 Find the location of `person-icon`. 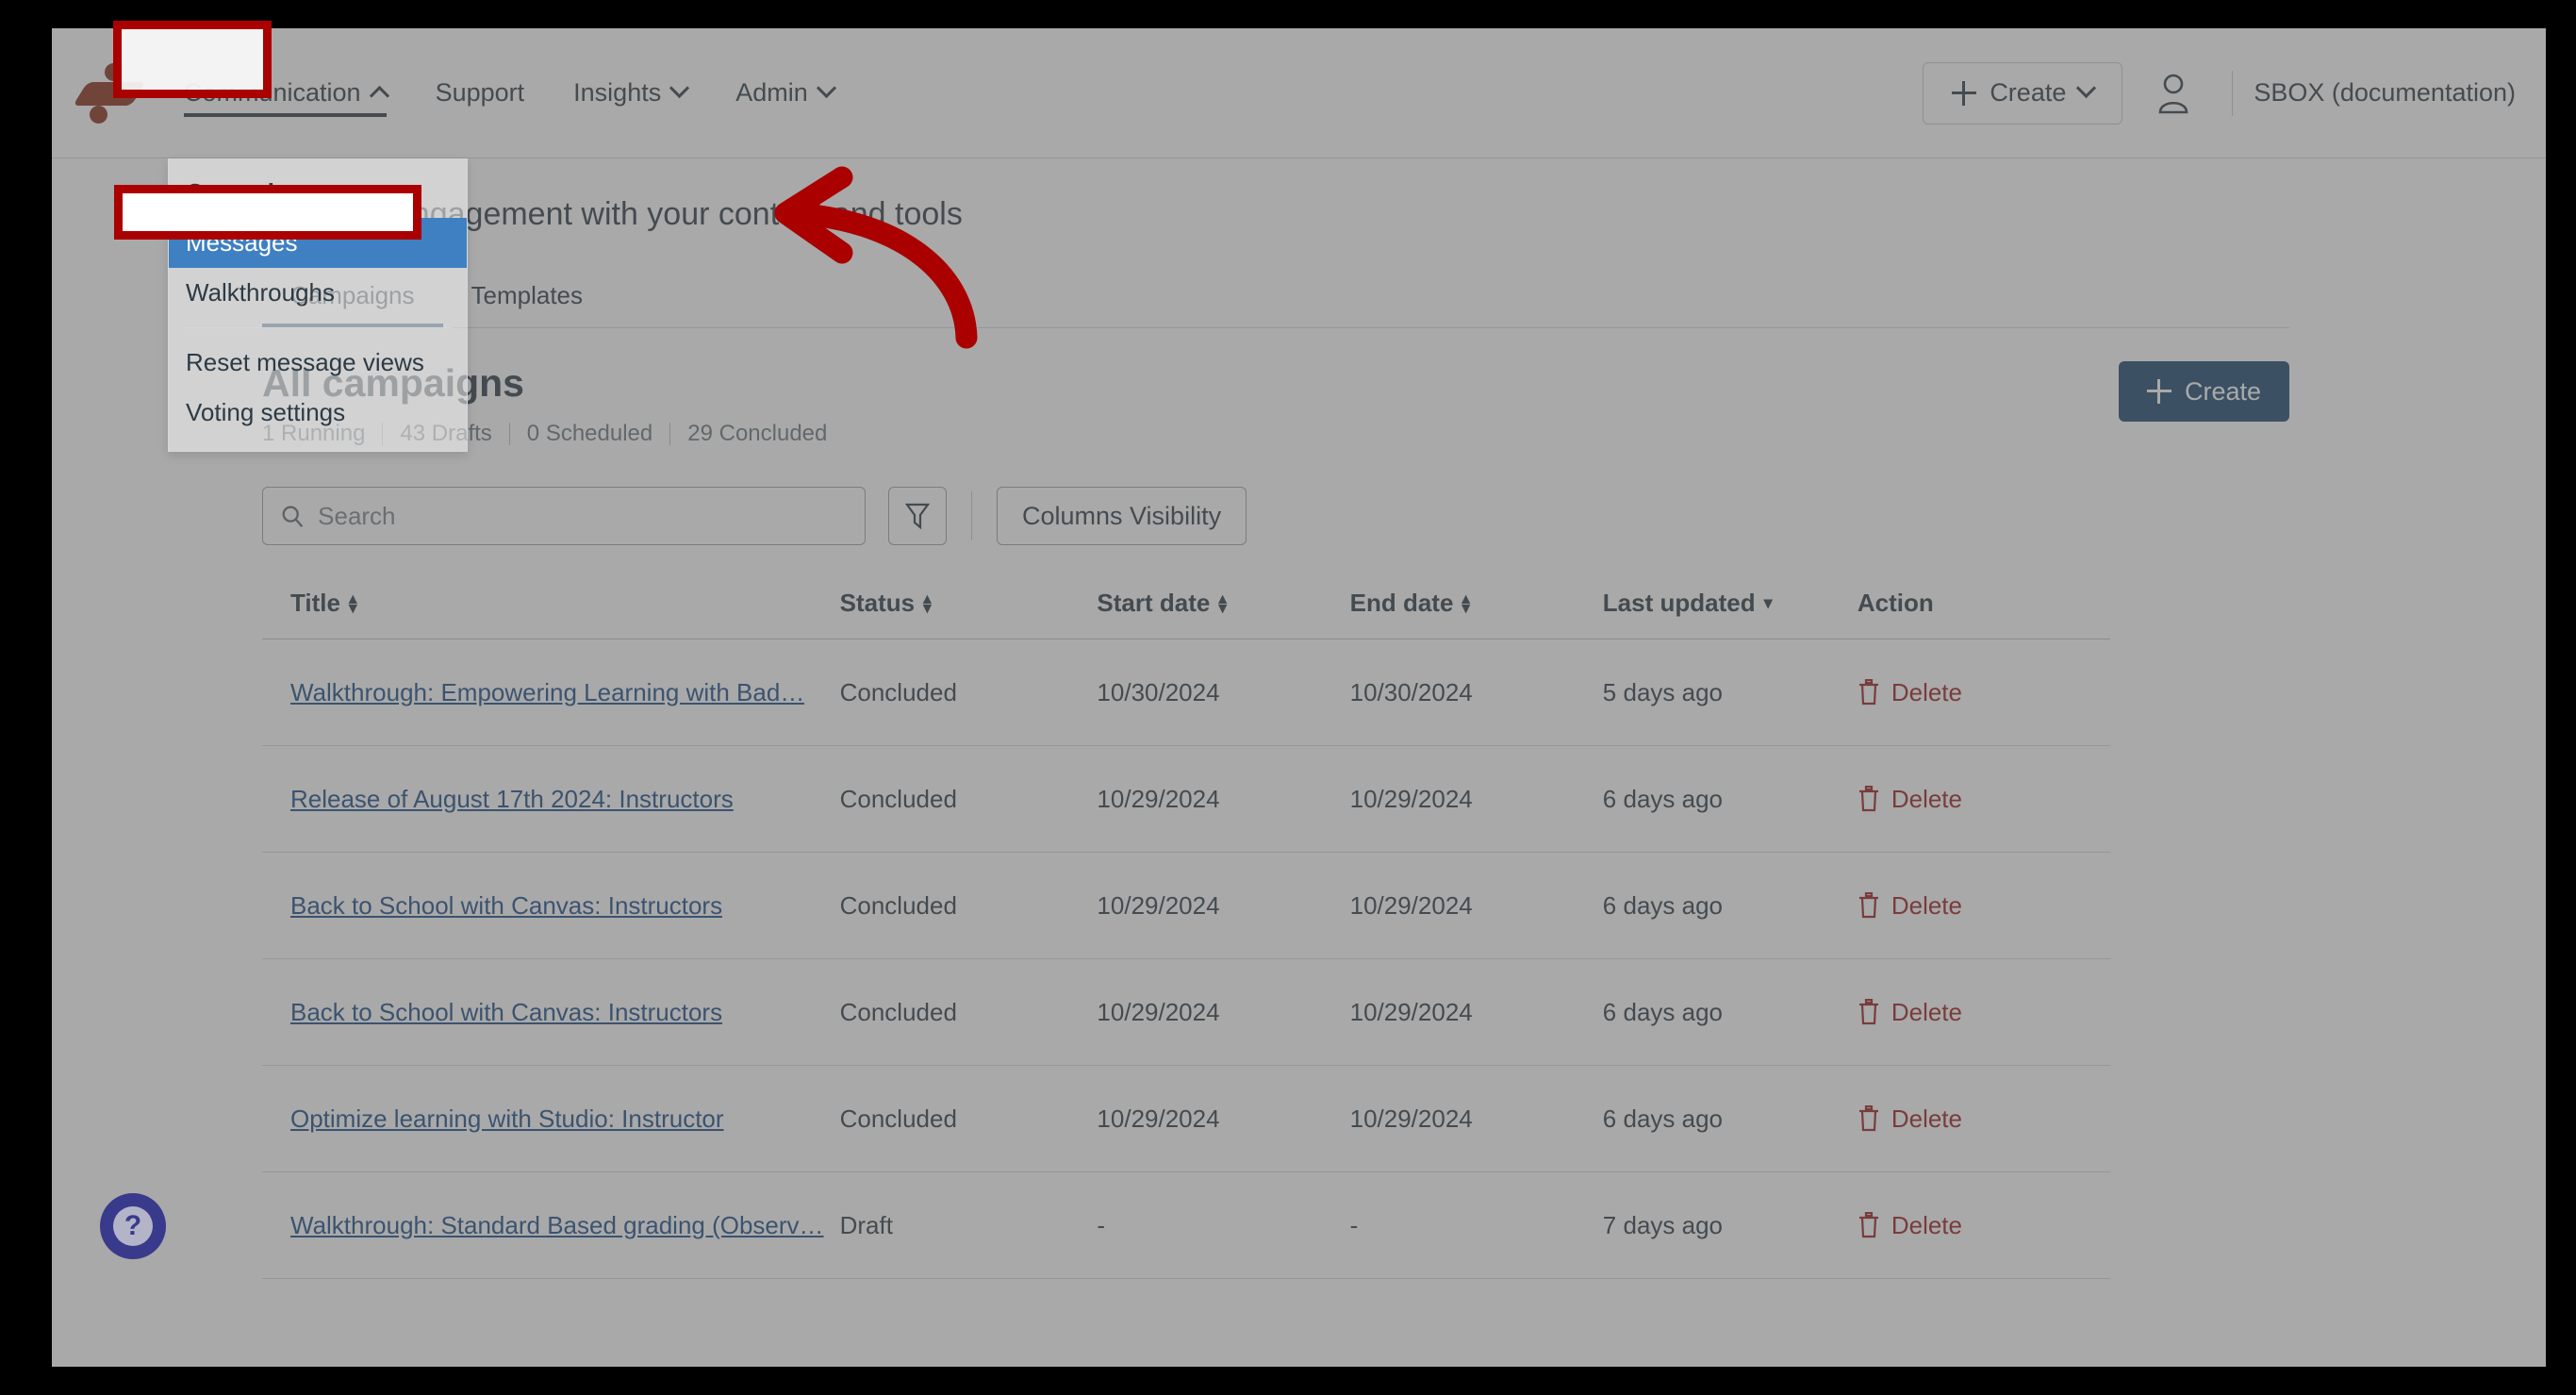

person-icon is located at coordinates (2173, 93).